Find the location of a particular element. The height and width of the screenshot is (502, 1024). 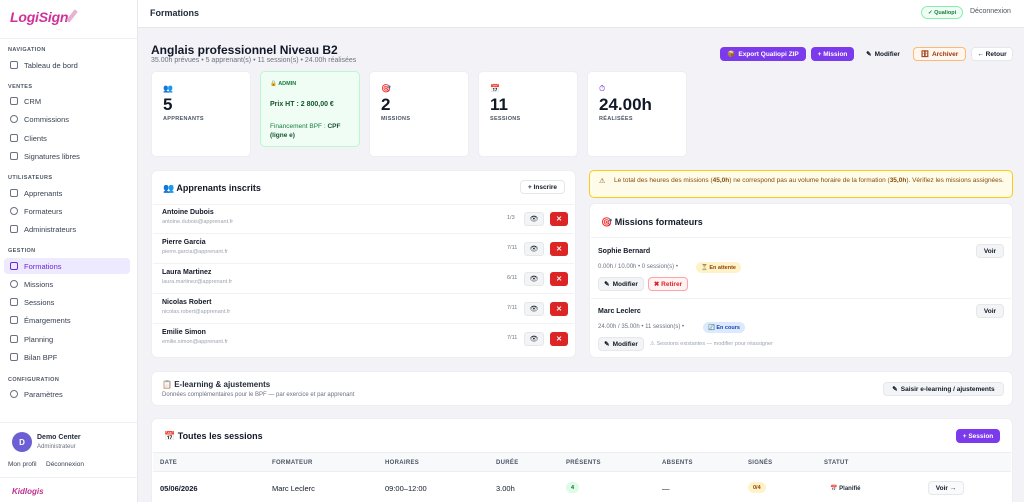

sidebar-item-sessions: Sessions is located at coordinates (67, 302).